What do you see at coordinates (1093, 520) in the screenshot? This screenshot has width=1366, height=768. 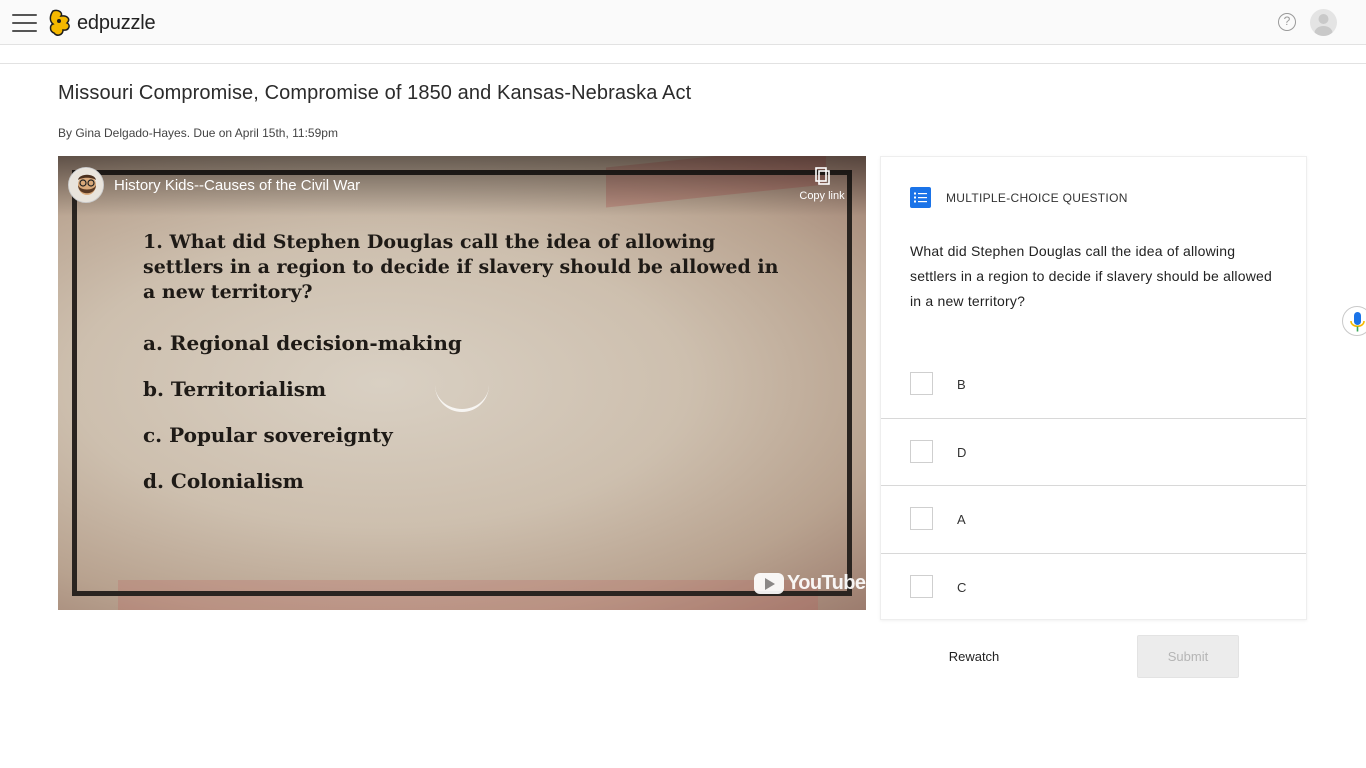 I see `answer-option: A` at bounding box center [1093, 520].